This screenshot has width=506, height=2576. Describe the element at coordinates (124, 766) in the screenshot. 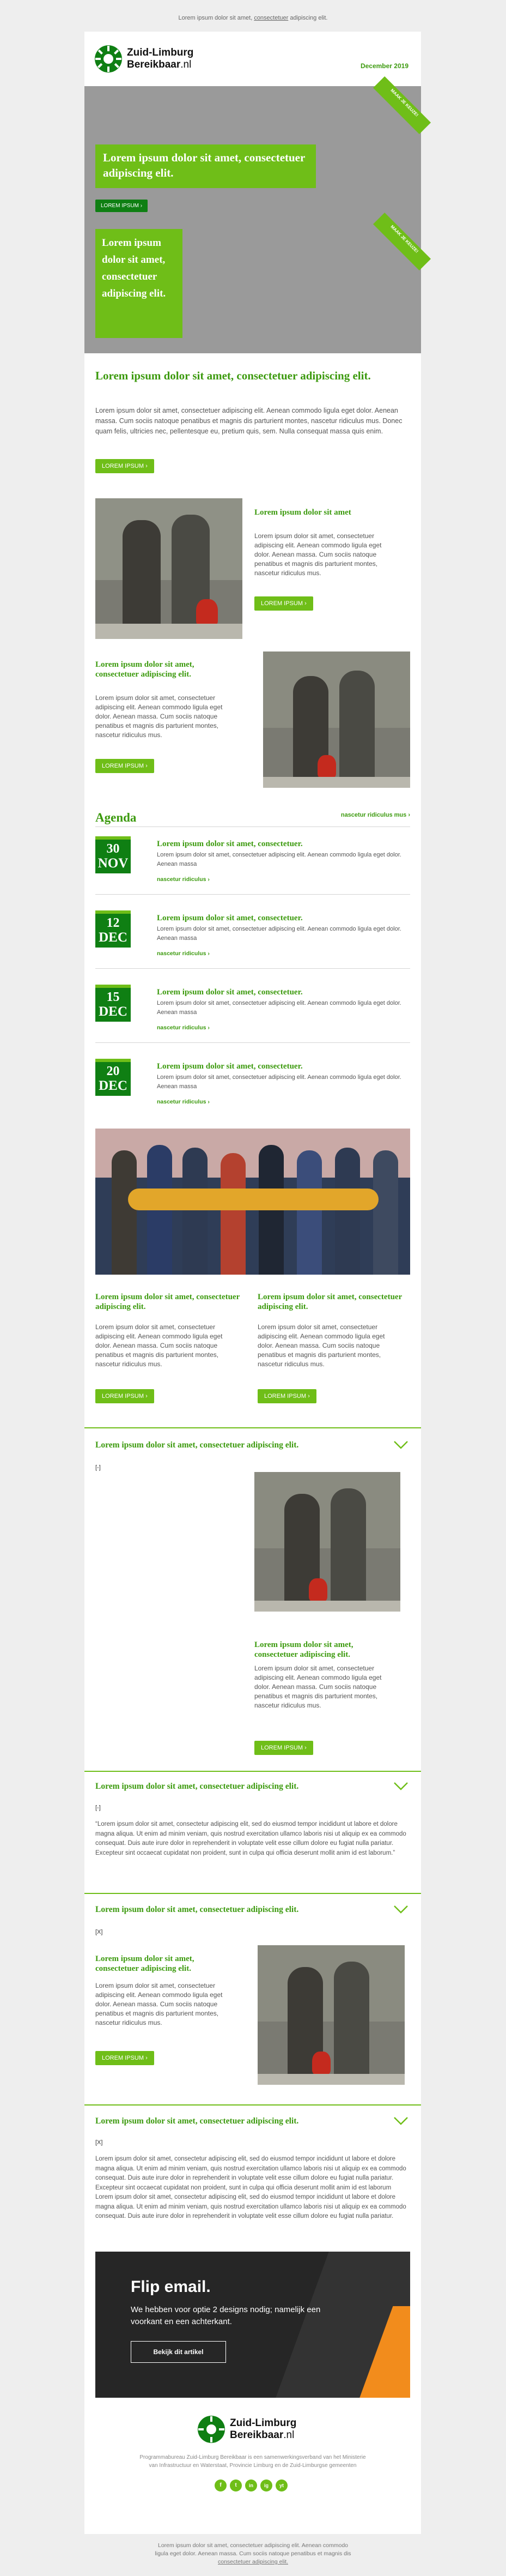

I see `feature2-button: LOREM IPSUM ›` at that location.